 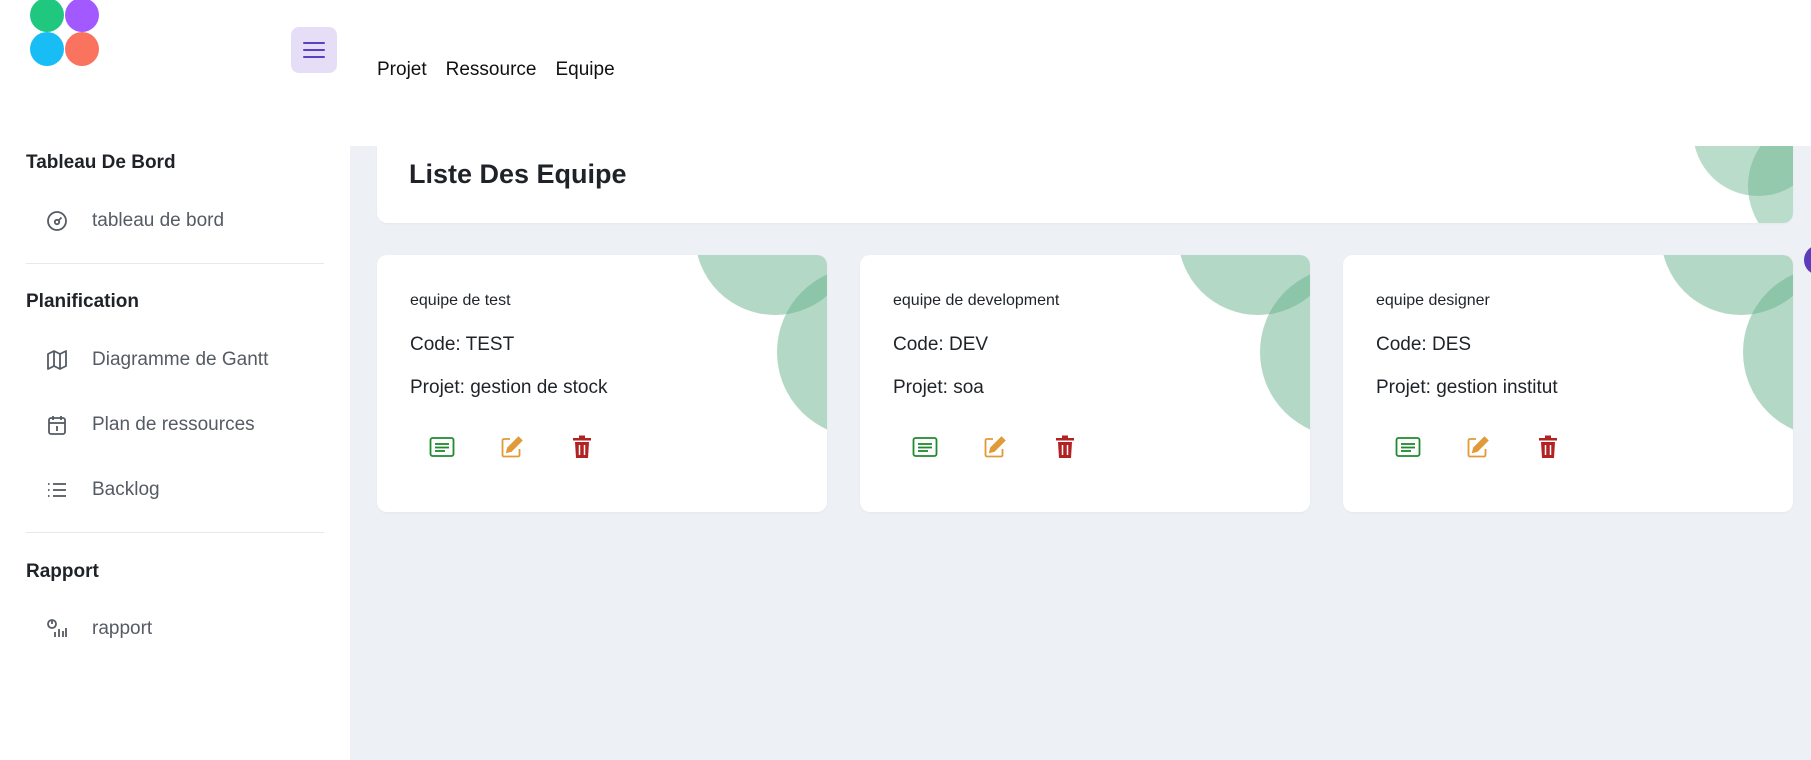 I want to click on dashboard-icon, so click(x=57, y=221).